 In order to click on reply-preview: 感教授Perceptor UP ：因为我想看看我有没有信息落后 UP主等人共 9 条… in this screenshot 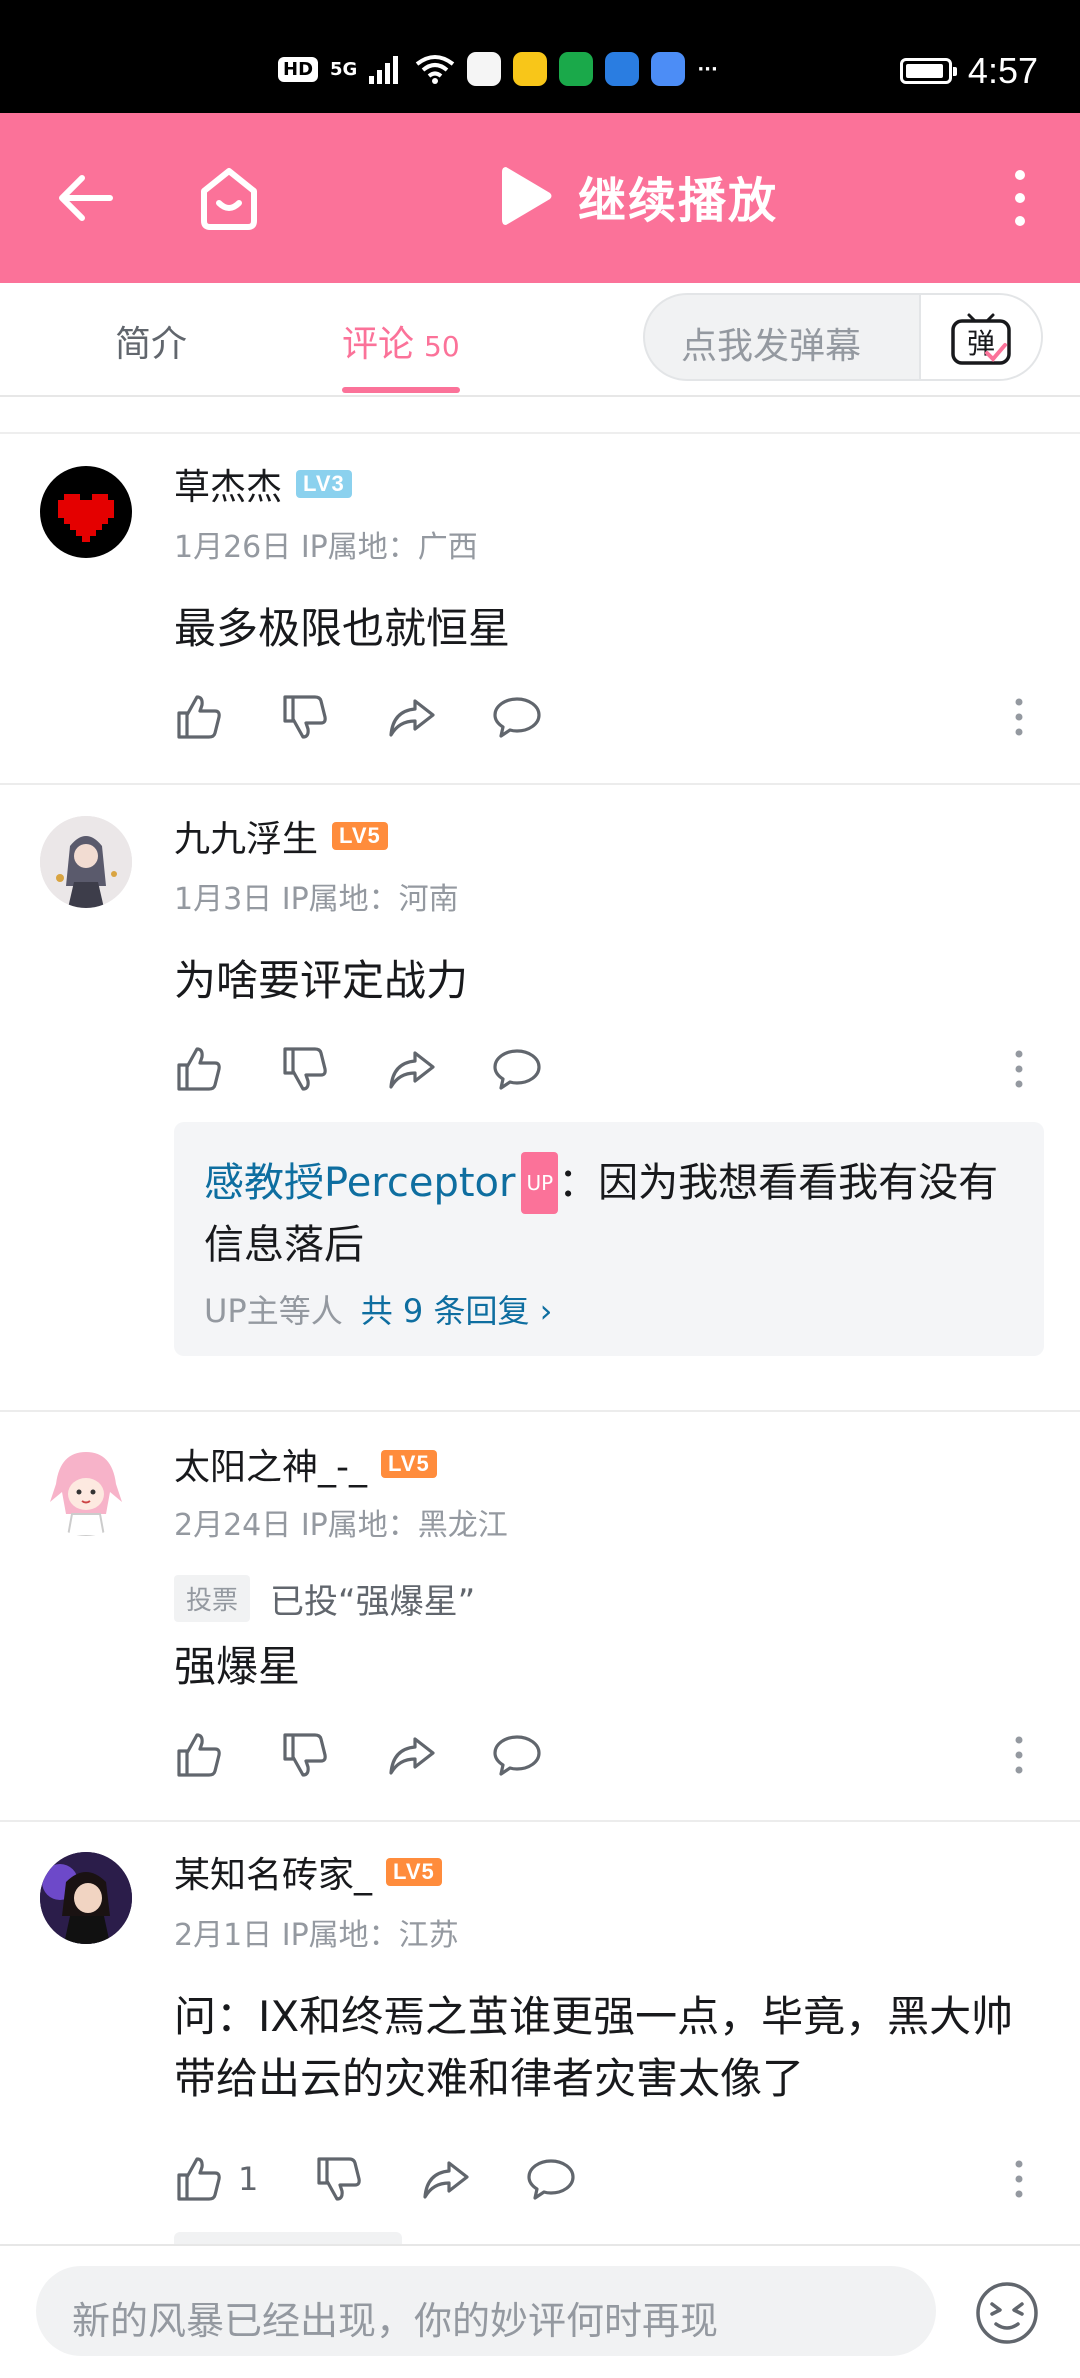, I will do `click(609, 1239)`.